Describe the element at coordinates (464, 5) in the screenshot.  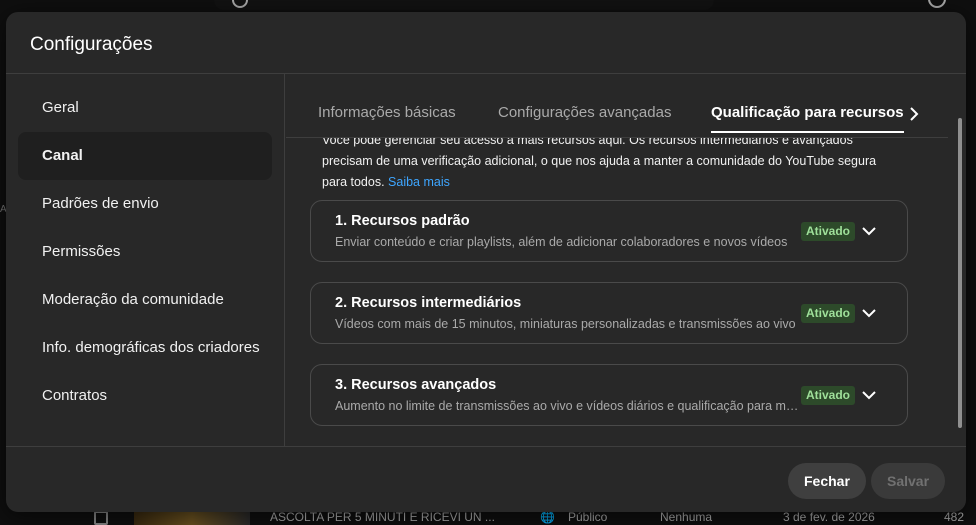
I see `background-search-bar` at that location.